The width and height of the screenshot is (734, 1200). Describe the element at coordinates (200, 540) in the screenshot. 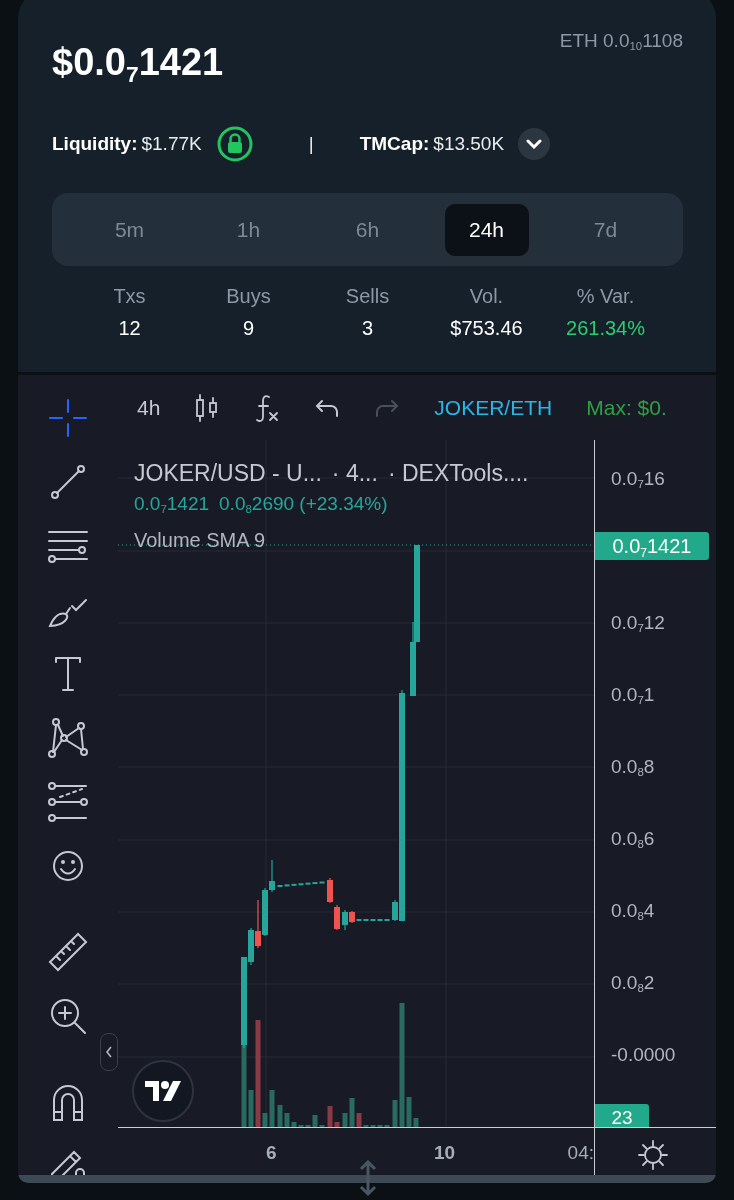

I see `indicator-label: Volume SMA 9` at that location.